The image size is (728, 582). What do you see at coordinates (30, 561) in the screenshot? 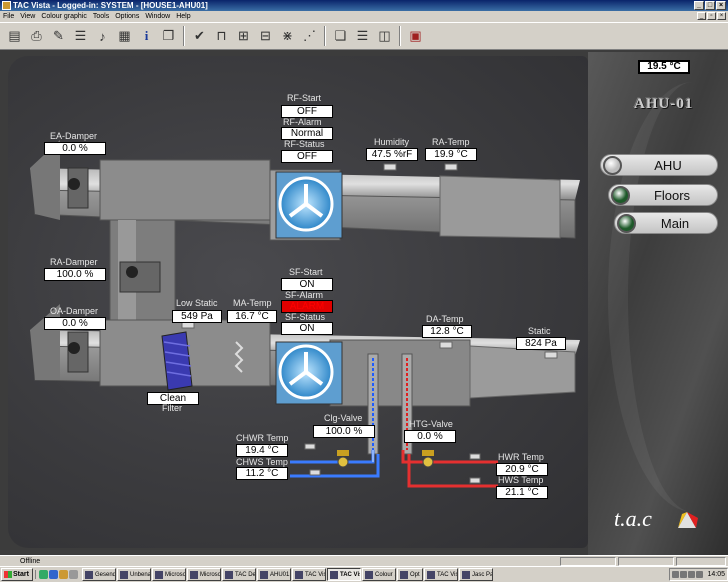
I see `status-text: Offline` at bounding box center [30, 561].